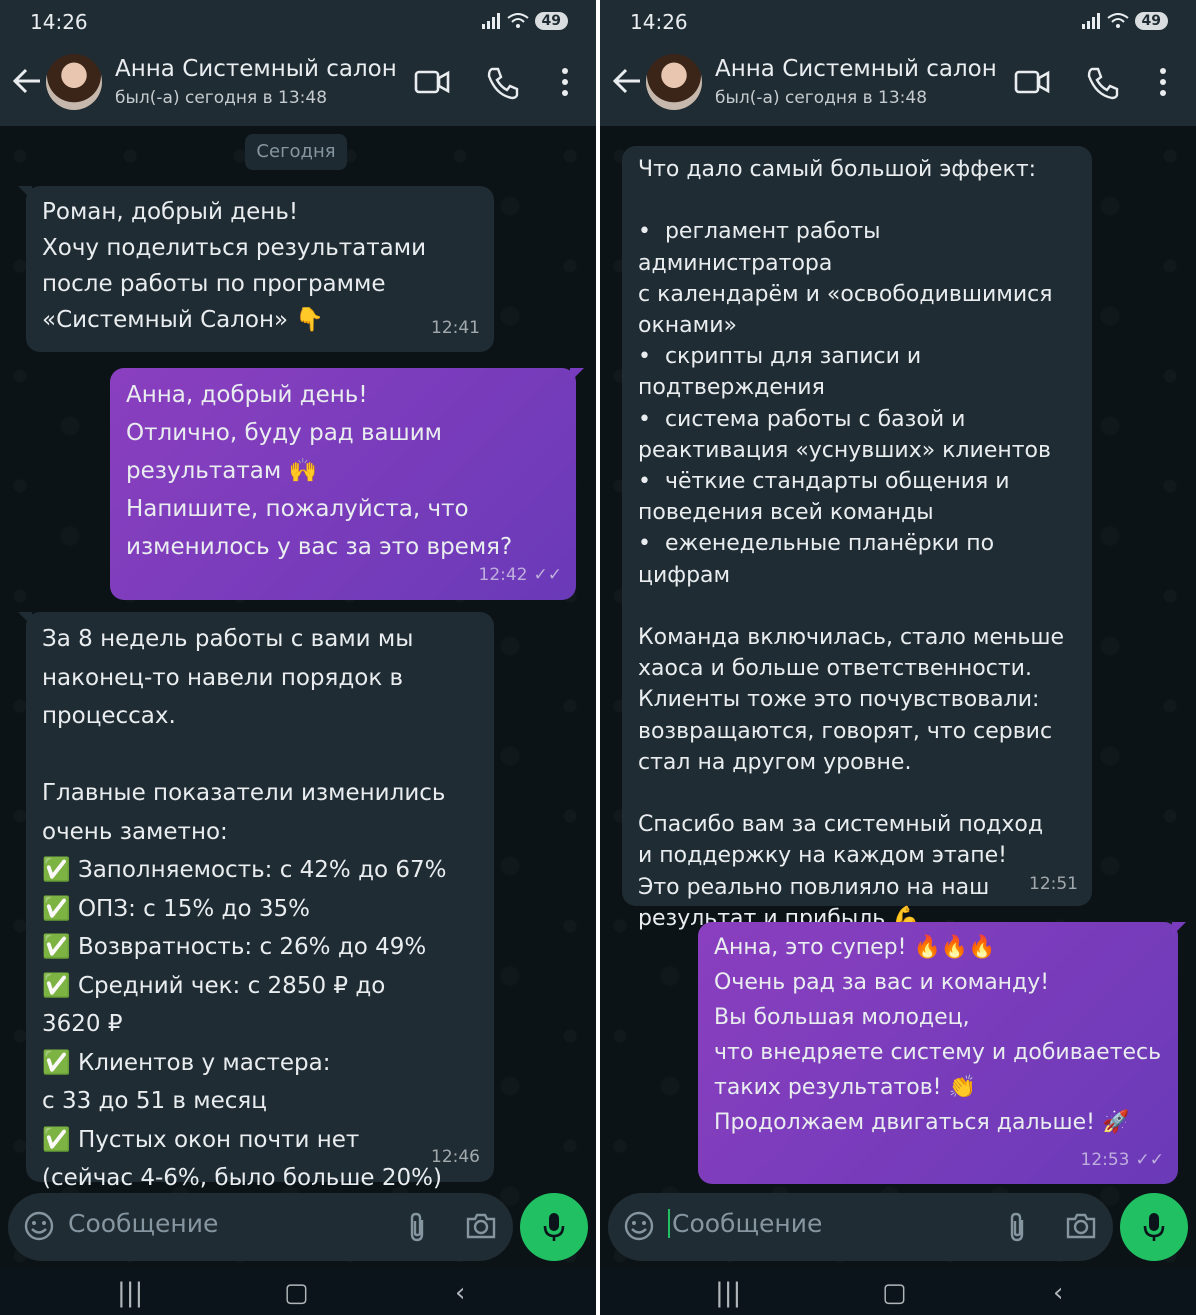 The image size is (1196, 1315). I want to click on date-separator: Сегодня, so click(296, 152).